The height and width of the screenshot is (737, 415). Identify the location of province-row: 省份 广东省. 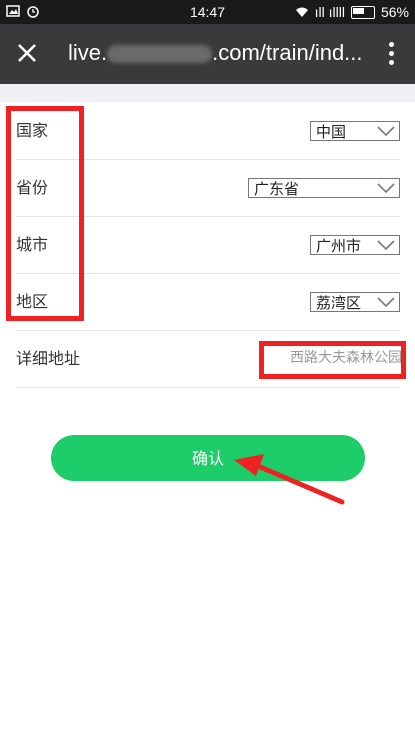
(208, 188).